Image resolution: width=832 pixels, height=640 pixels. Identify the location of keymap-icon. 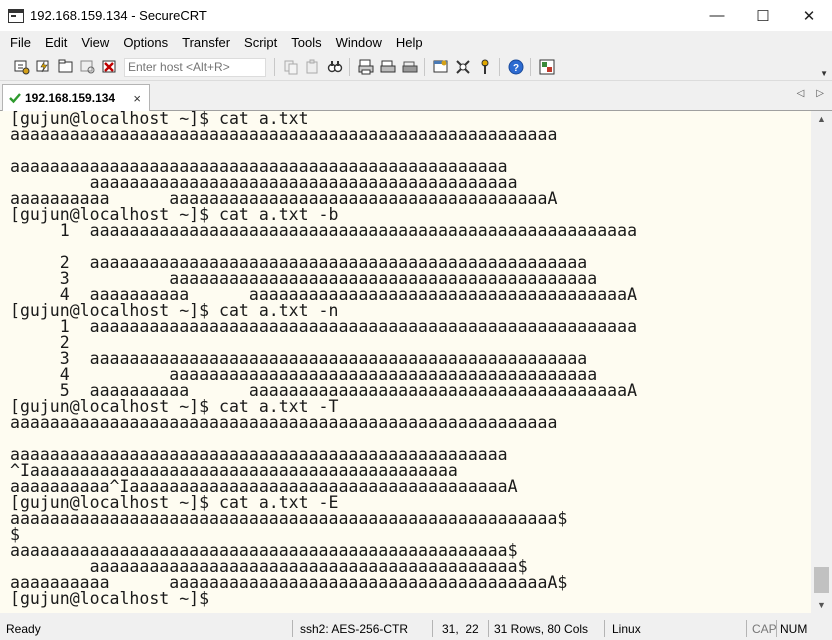
(485, 67).